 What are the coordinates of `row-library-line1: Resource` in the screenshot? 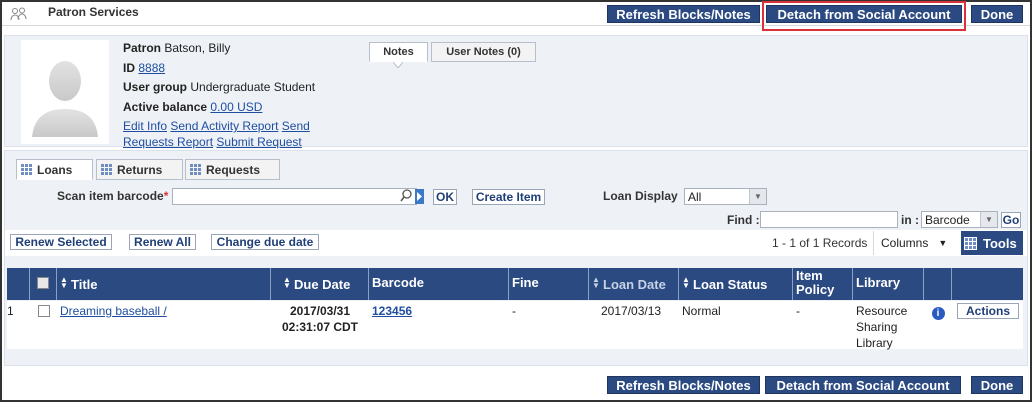 It's located at (882, 311).